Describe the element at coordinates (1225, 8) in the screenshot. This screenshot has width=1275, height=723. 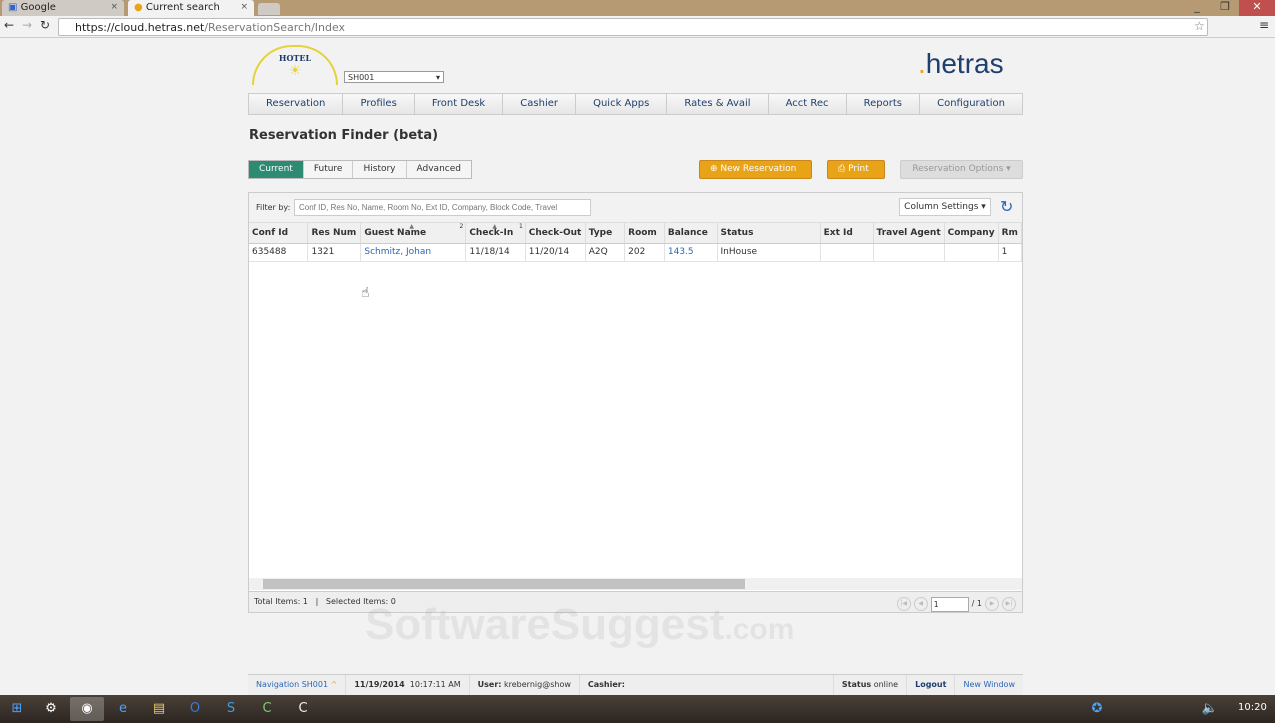
I see `maximize-button: ❐` at that location.